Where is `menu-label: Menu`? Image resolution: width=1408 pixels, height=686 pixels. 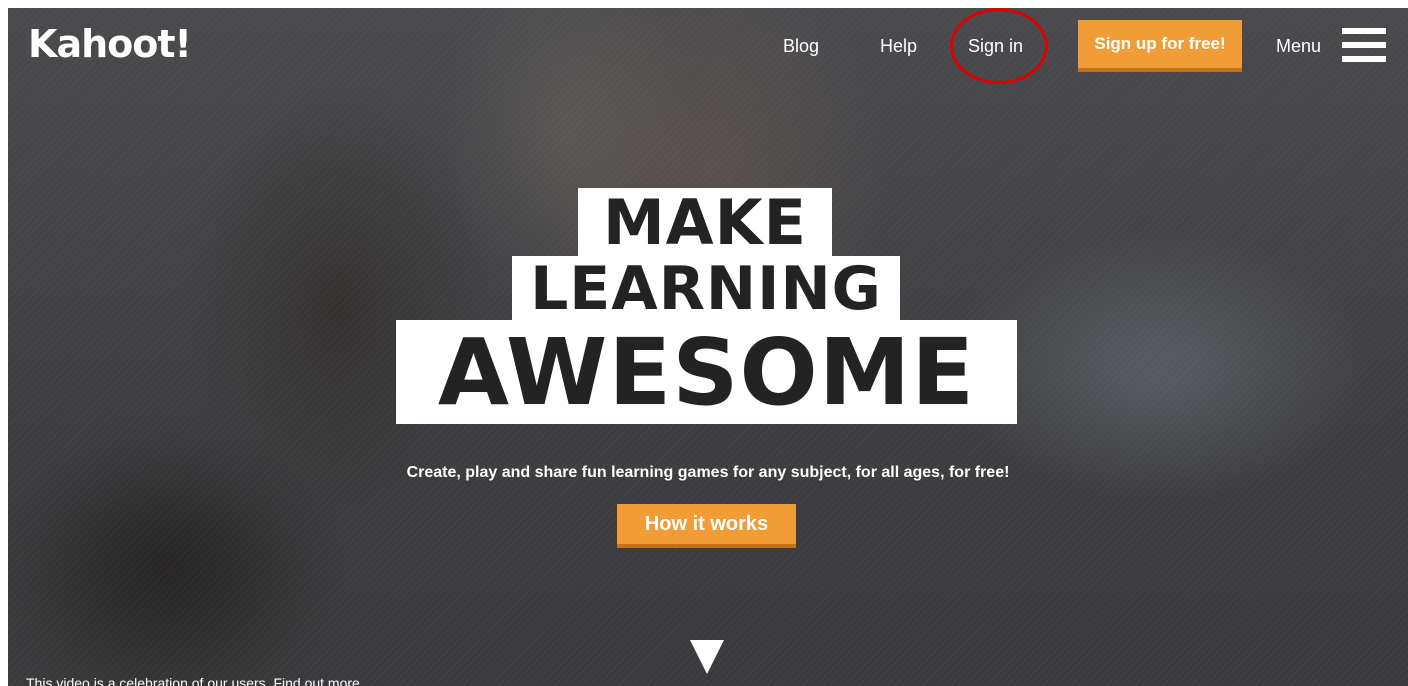
menu-label: Menu is located at coordinates (1298, 46).